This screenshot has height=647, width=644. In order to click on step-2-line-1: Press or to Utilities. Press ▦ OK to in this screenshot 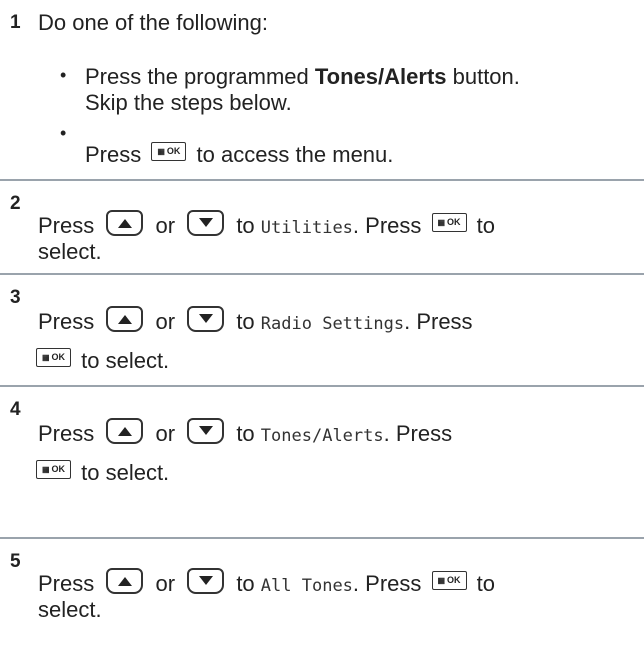, I will do `click(266, 225)`.